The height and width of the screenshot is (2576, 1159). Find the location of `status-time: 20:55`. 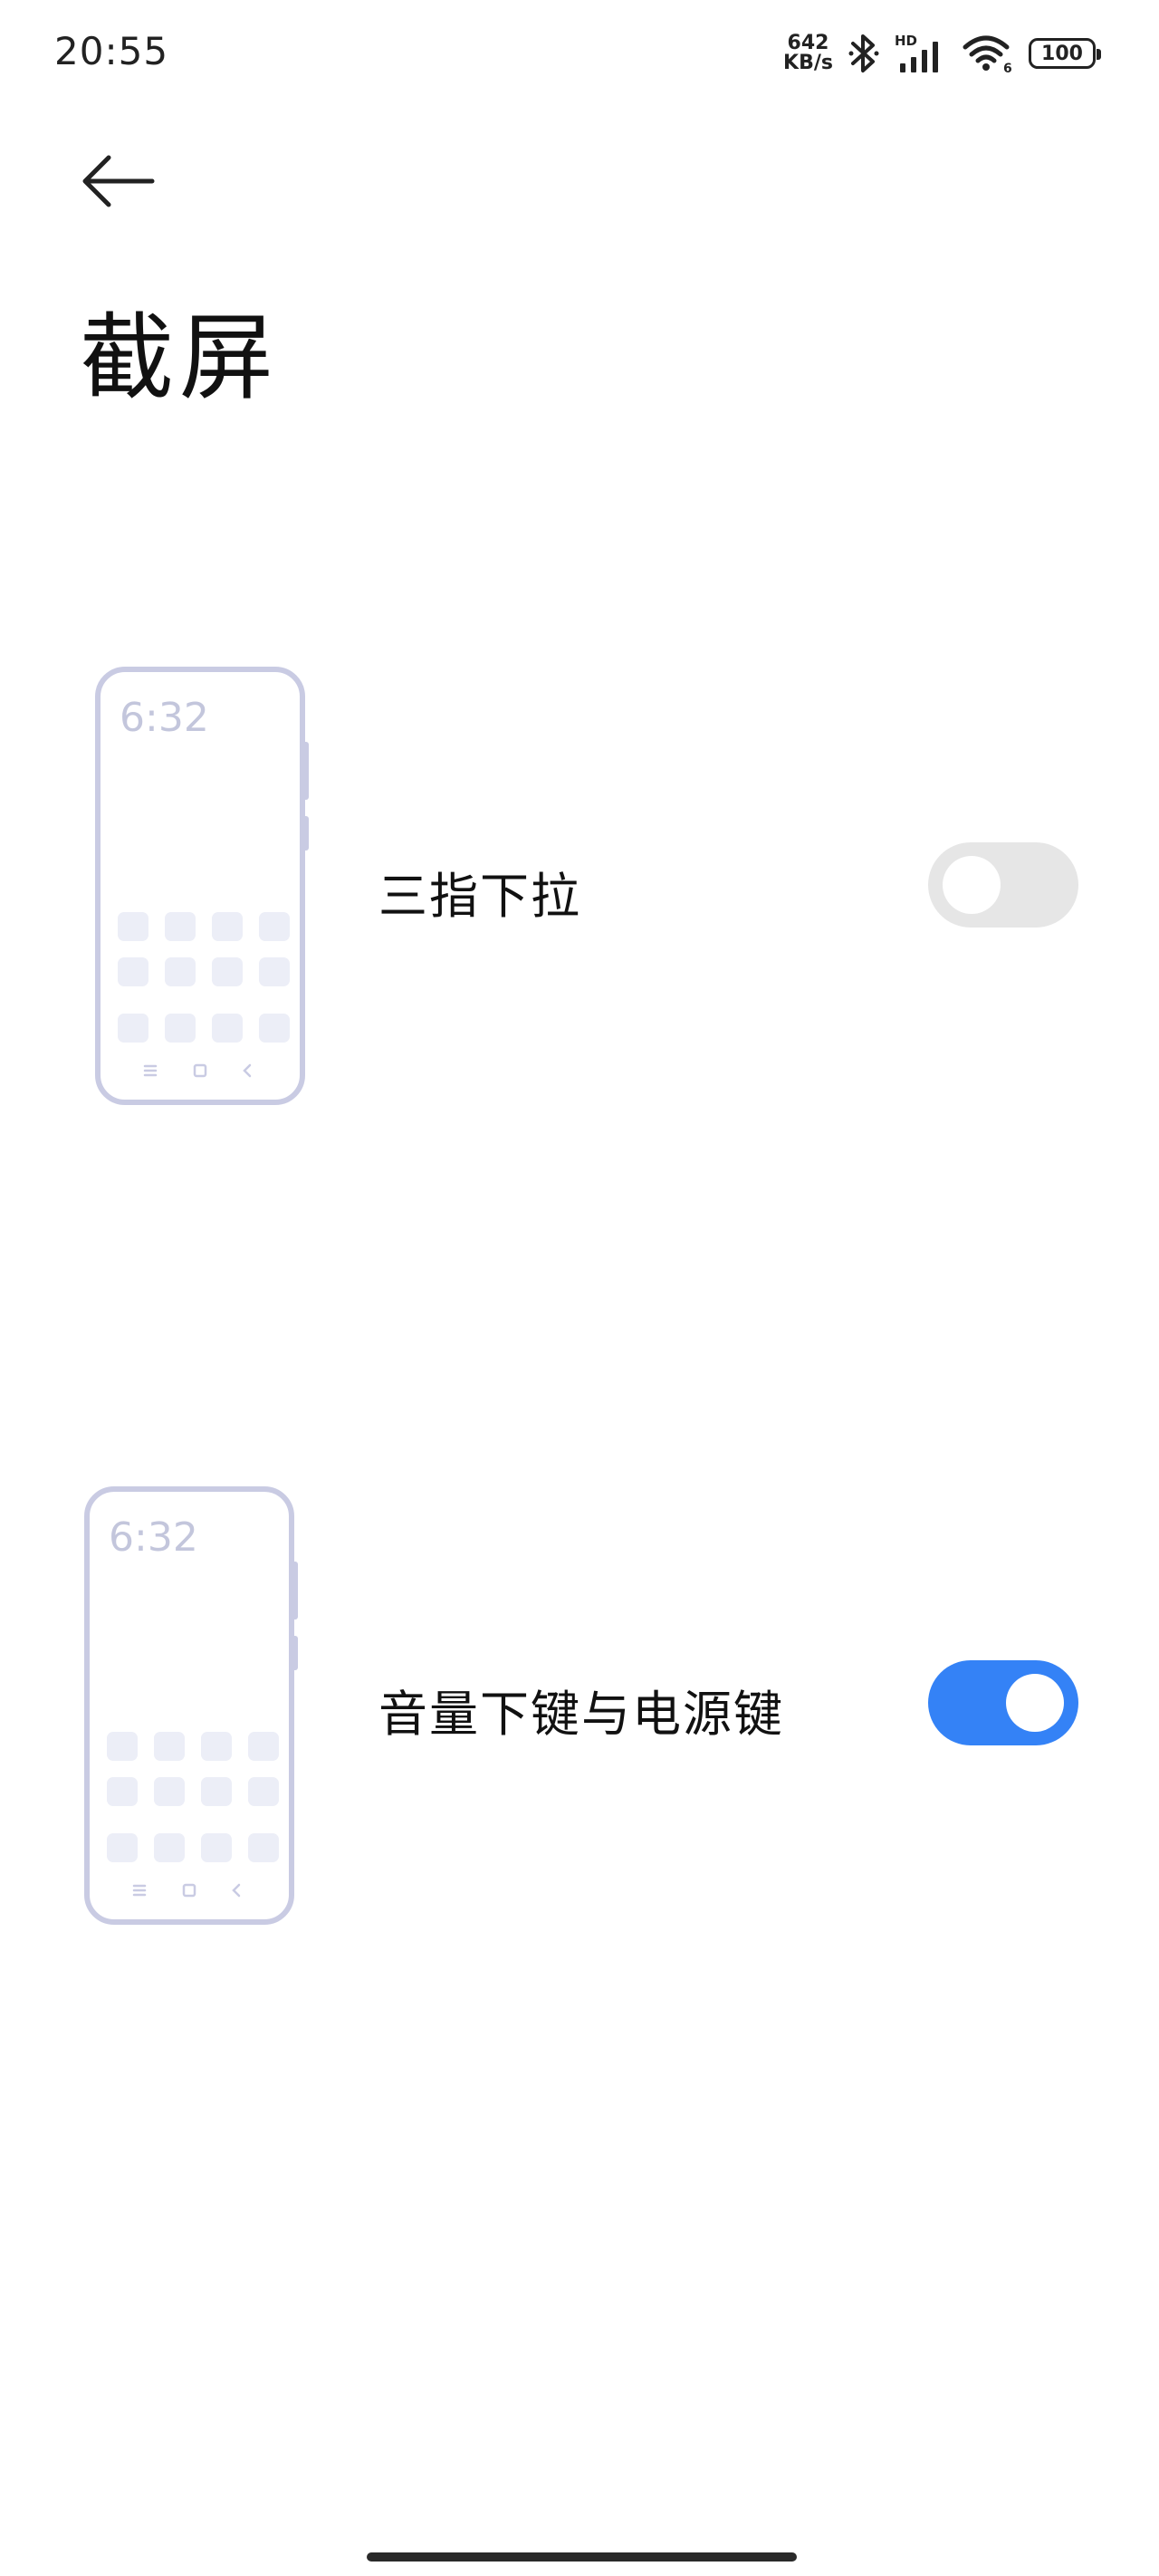

status-time: 20:55 is located at coordinates (112, 51).